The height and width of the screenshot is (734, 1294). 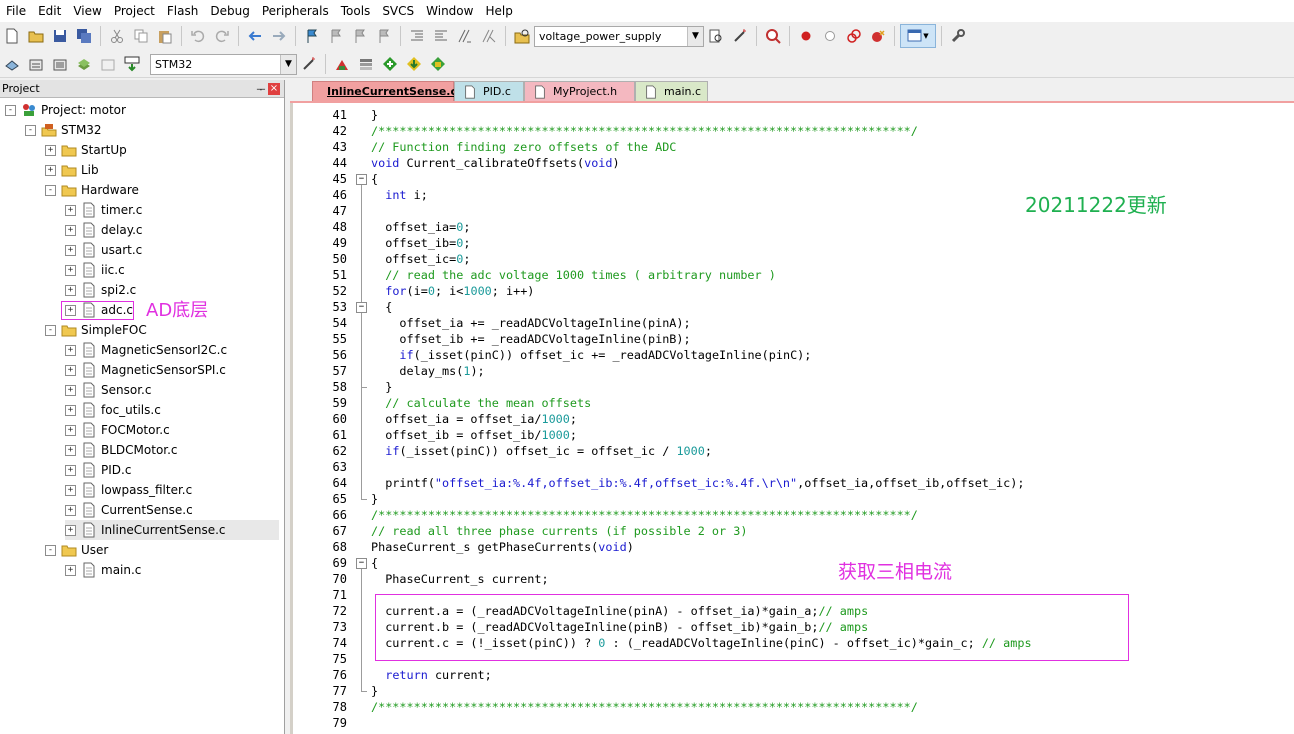 I want to click on device-select: STM32 ▼, so click(x=223, y=64).